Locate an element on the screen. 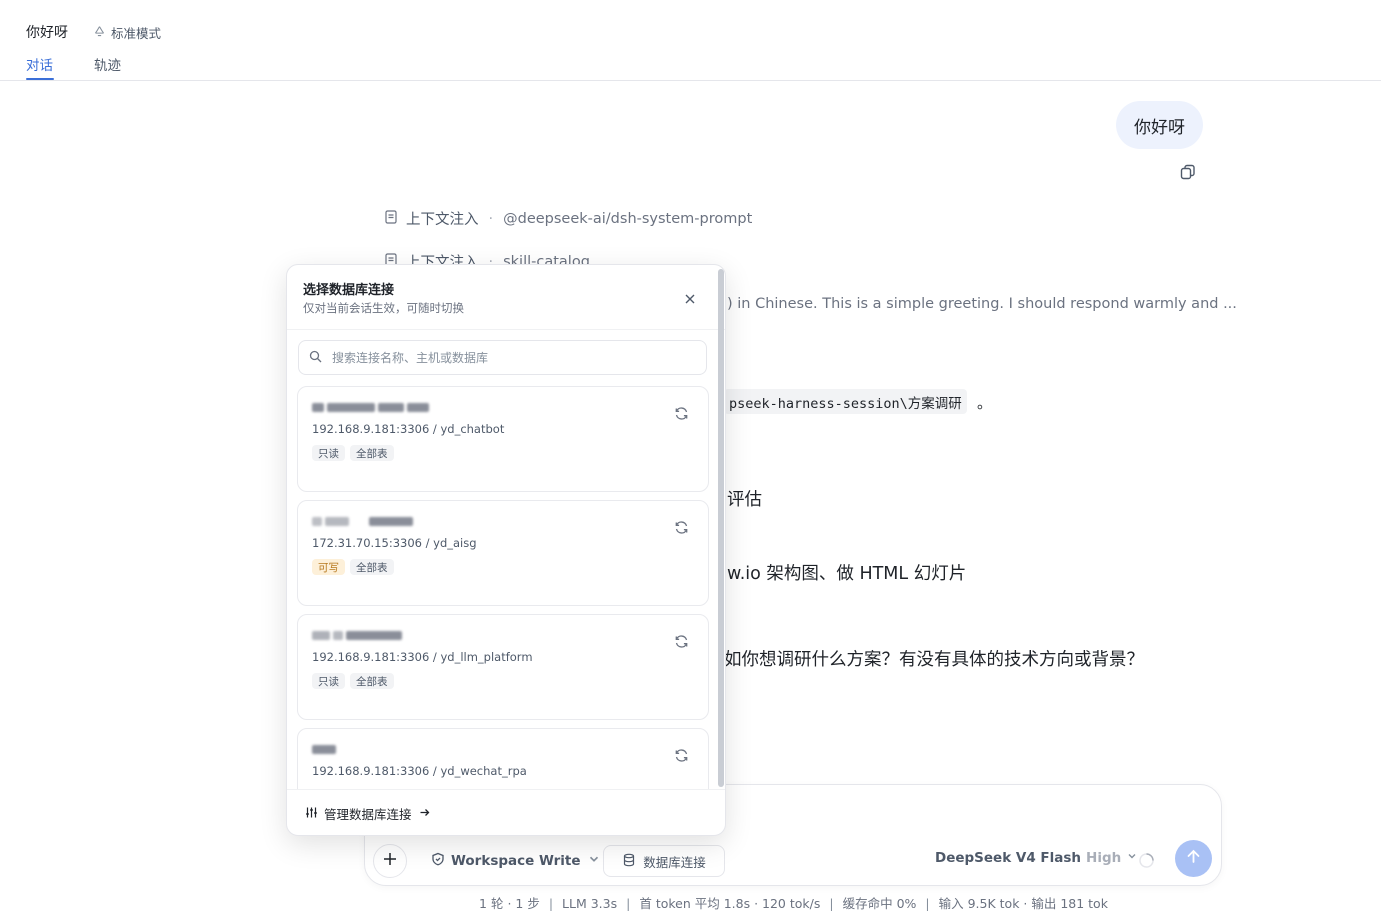 This screenshot has height=921, width=1381. send-button is located at coordinates (1193, 858).